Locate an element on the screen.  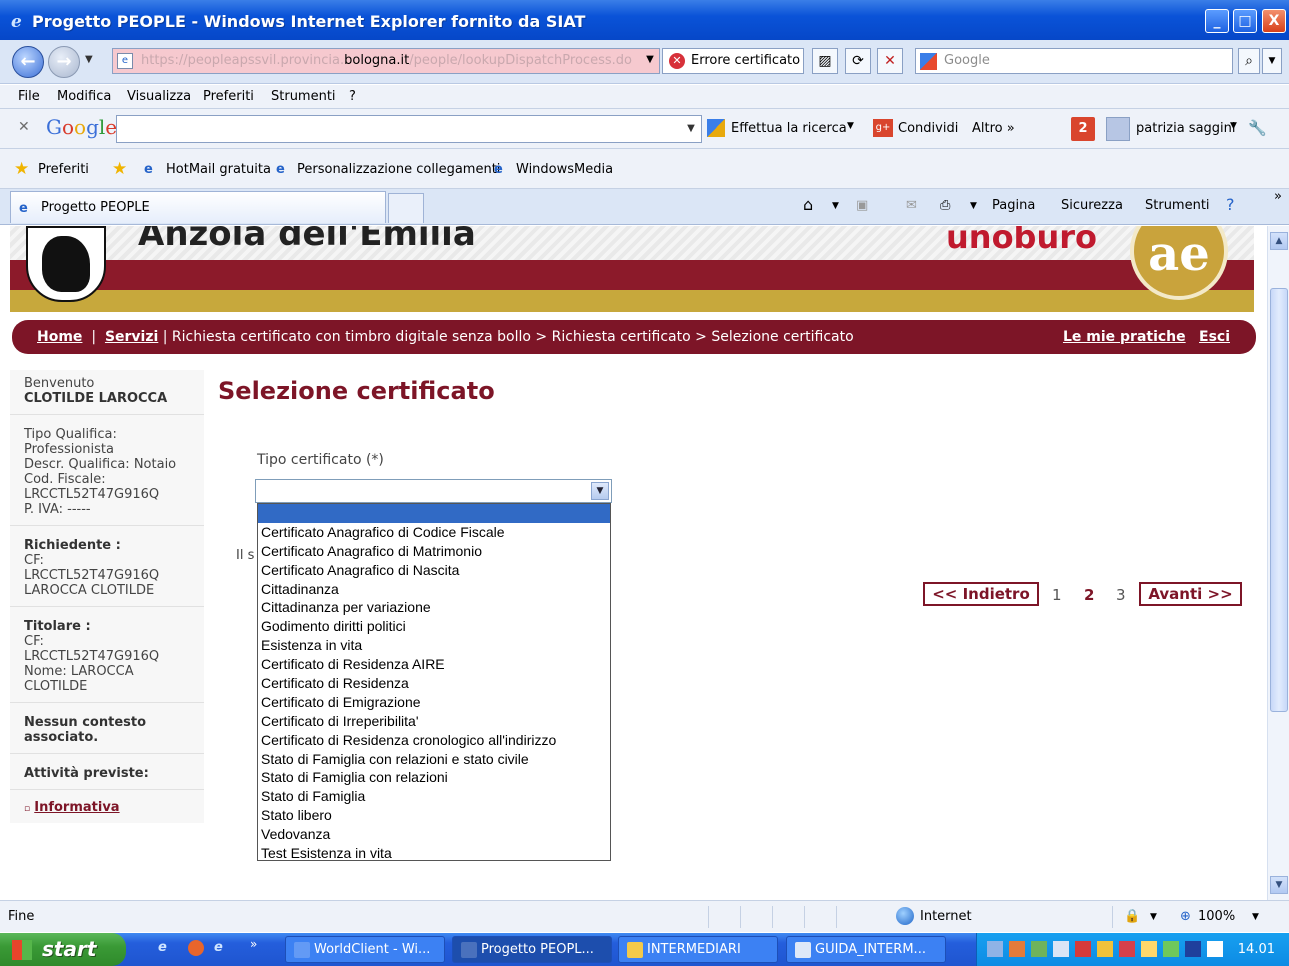
more-button: Altro » is located at coordinates (993, 128).